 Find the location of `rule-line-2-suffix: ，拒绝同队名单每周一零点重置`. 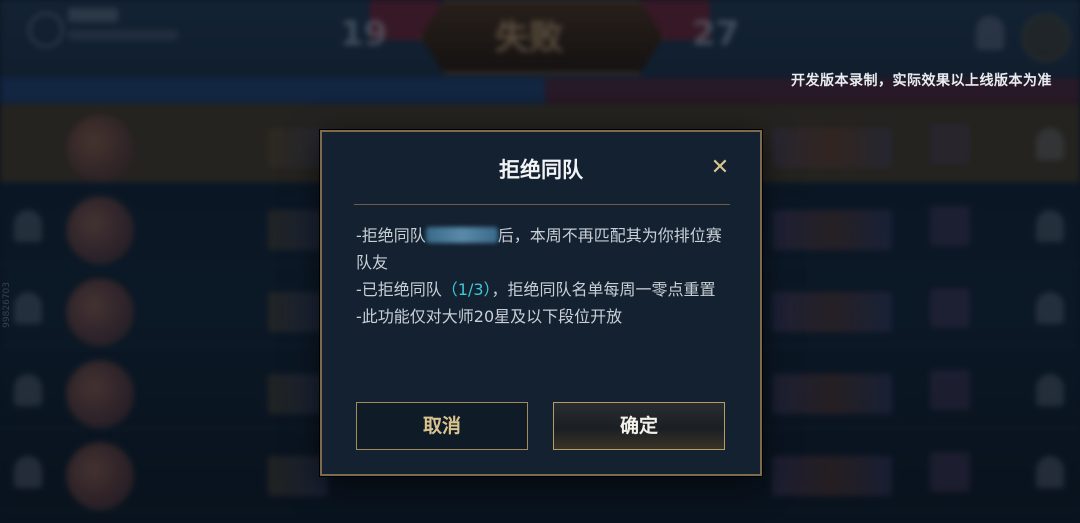

rule-line-2-suffix: ，拒绝同队名单每周一零点重置 is located at coordinates (603, 289).